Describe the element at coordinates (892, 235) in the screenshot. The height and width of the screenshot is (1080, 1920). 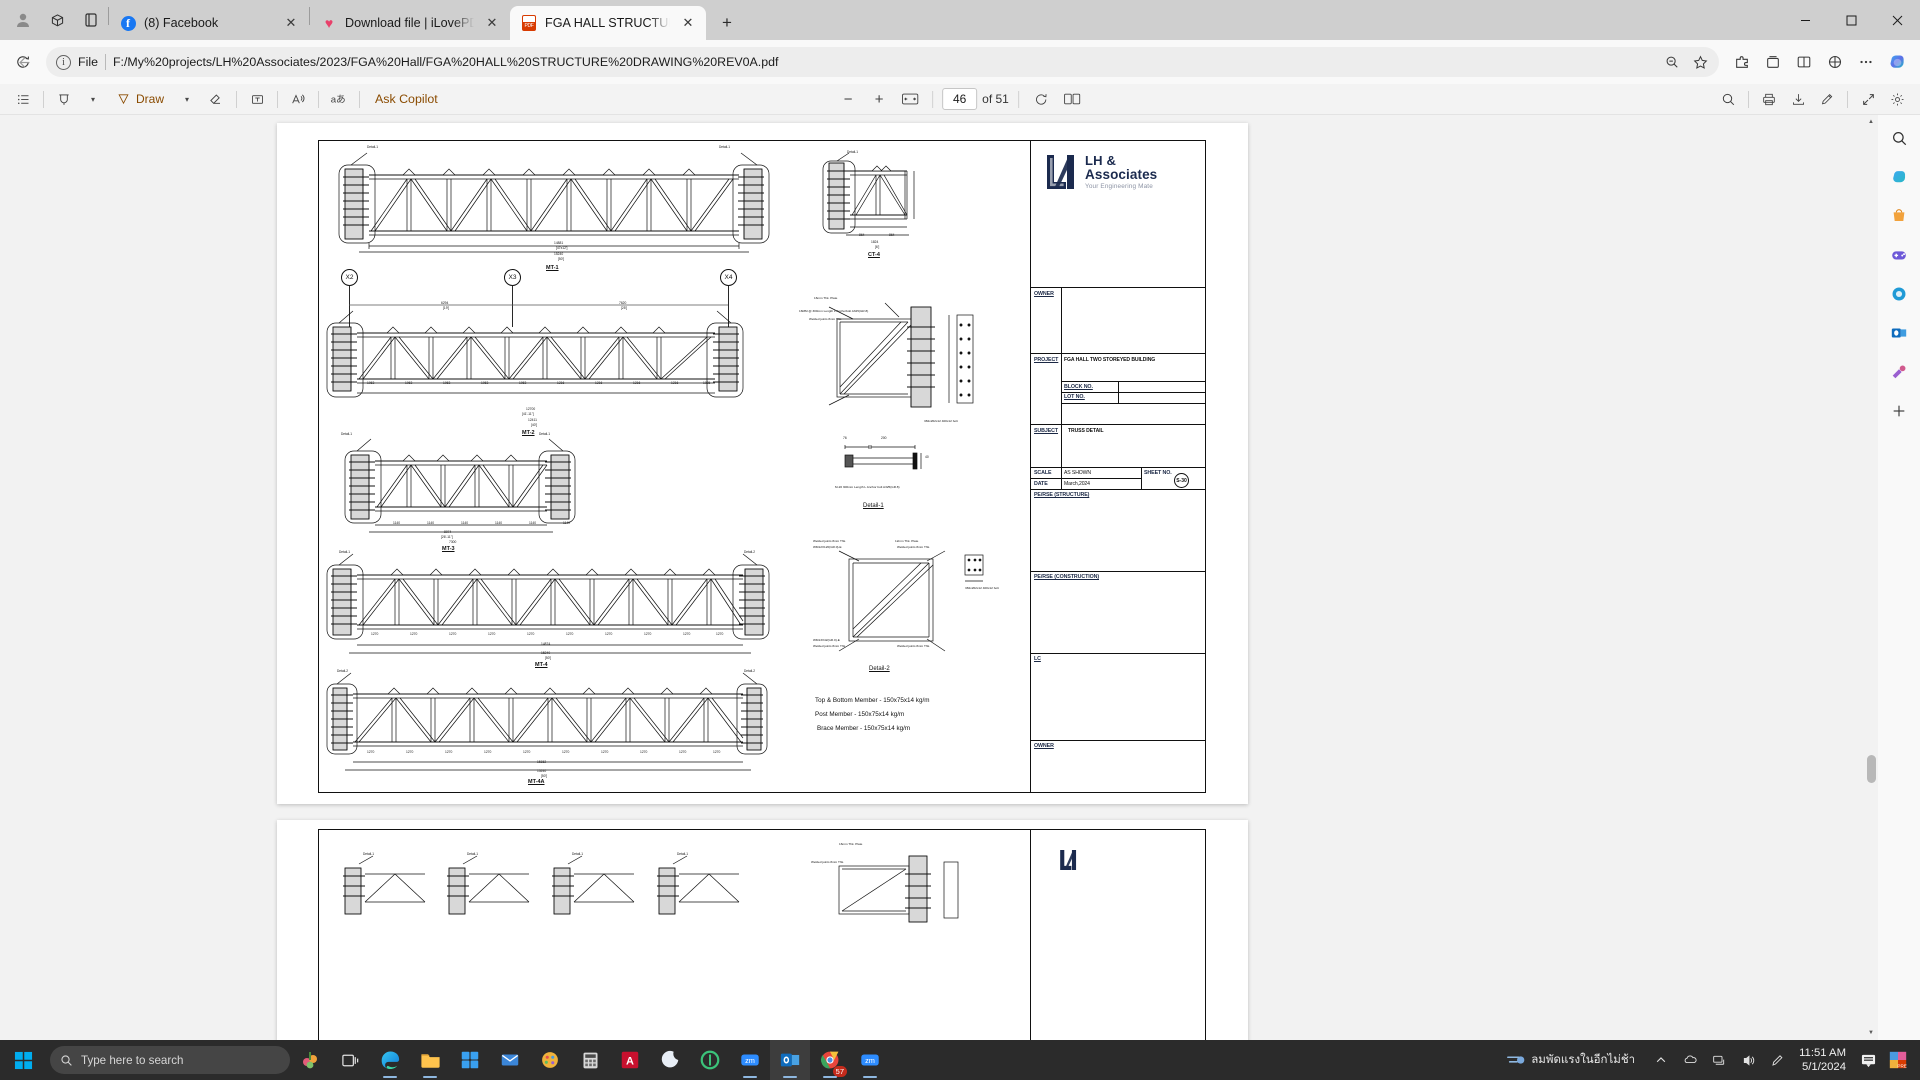
I see `dim-ct4-b: 864` at that location.